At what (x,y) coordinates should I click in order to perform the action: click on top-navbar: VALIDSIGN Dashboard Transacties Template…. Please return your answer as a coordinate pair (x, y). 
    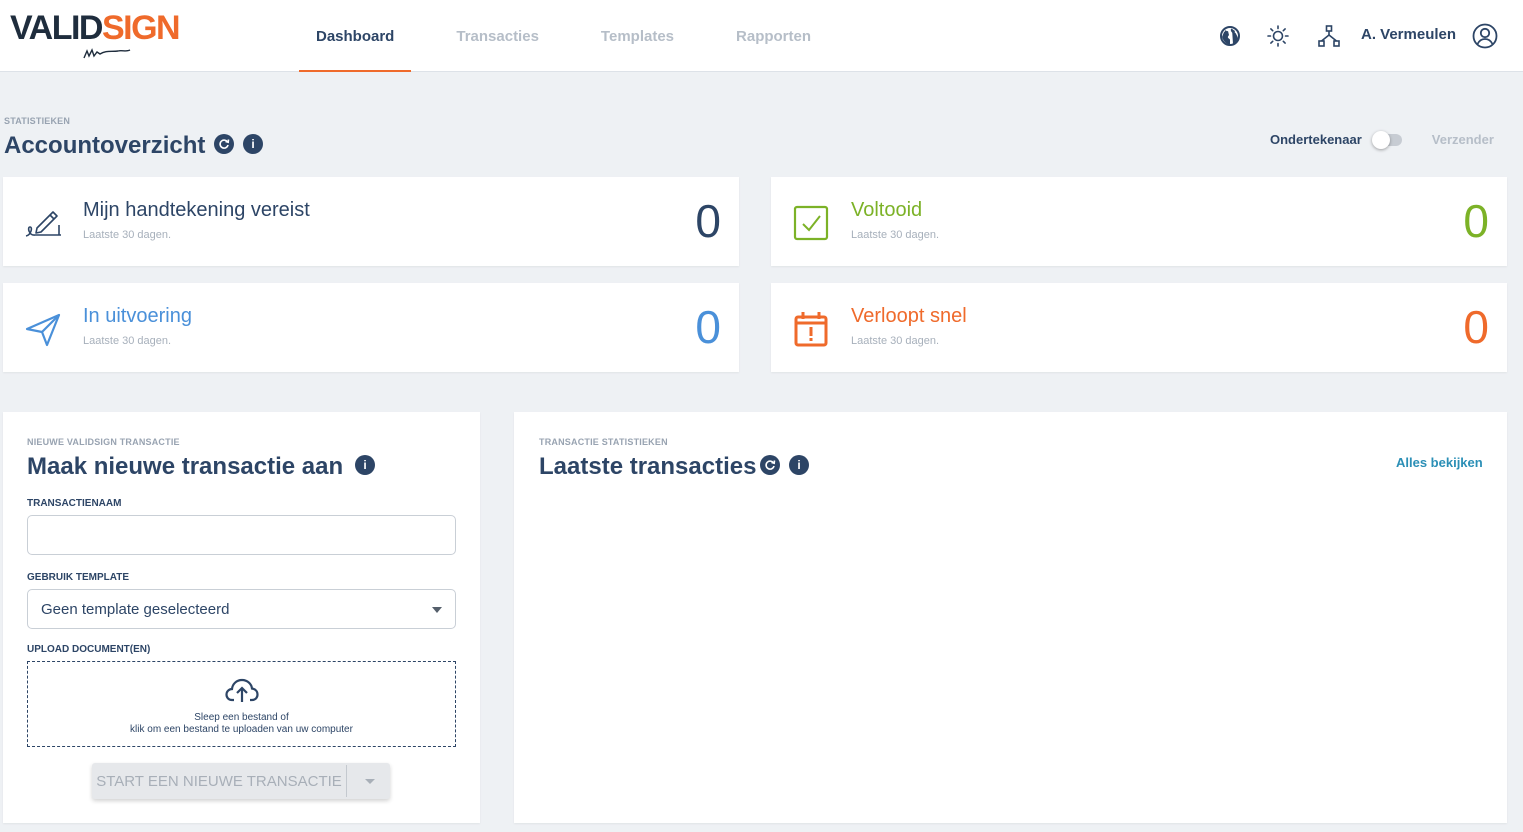
    Looking at the image, I should click on (761, 36).